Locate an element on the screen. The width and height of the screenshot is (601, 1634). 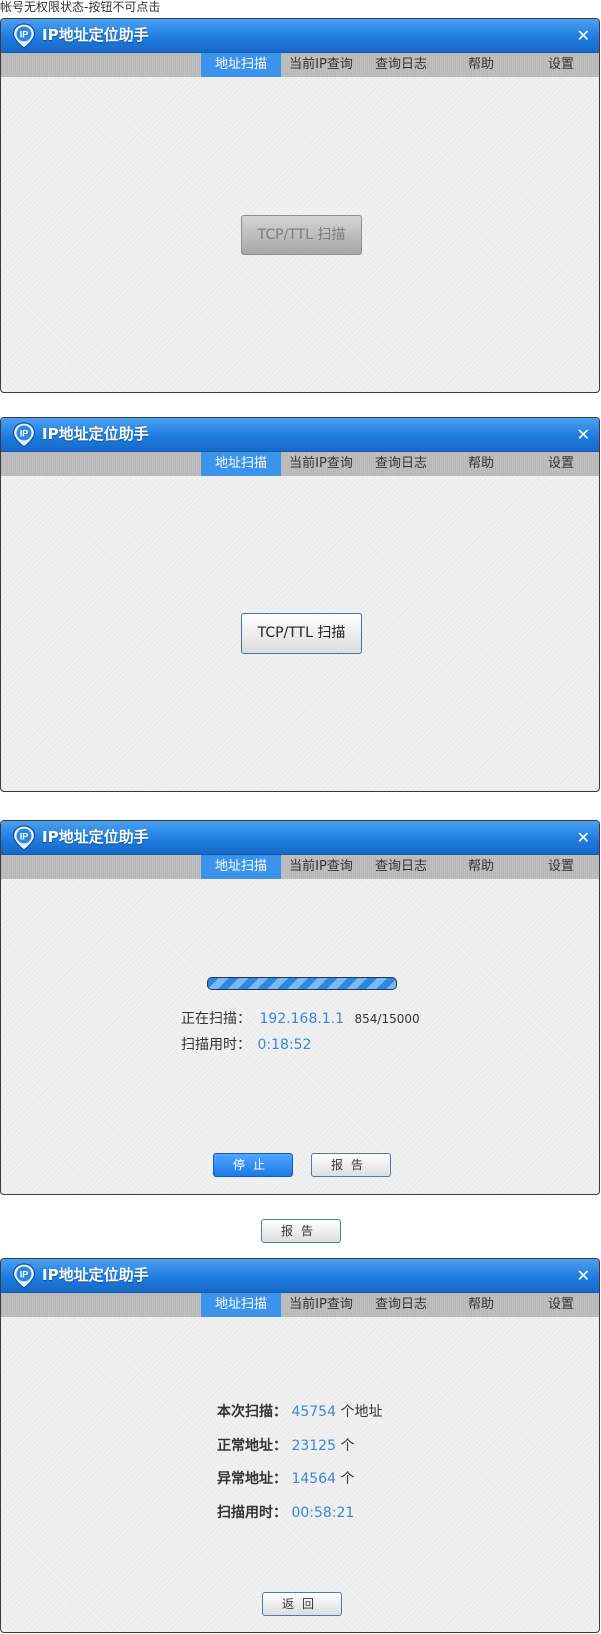
back-button: 返回 is located at coordinates (302, 1604).